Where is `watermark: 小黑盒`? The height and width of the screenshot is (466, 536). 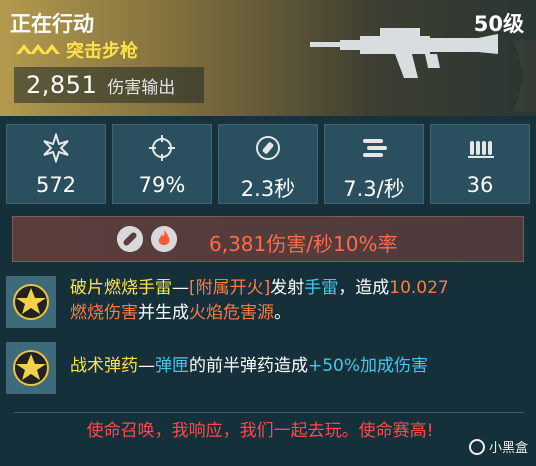
watermark: 小黑盒 is located at coordinates (498, 446).